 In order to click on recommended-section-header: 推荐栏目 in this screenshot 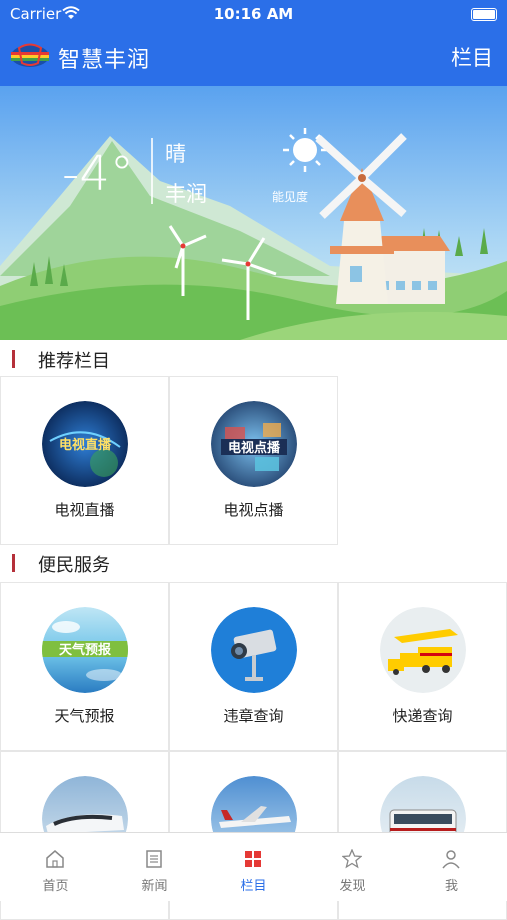, I will do `click(253, 359)`.